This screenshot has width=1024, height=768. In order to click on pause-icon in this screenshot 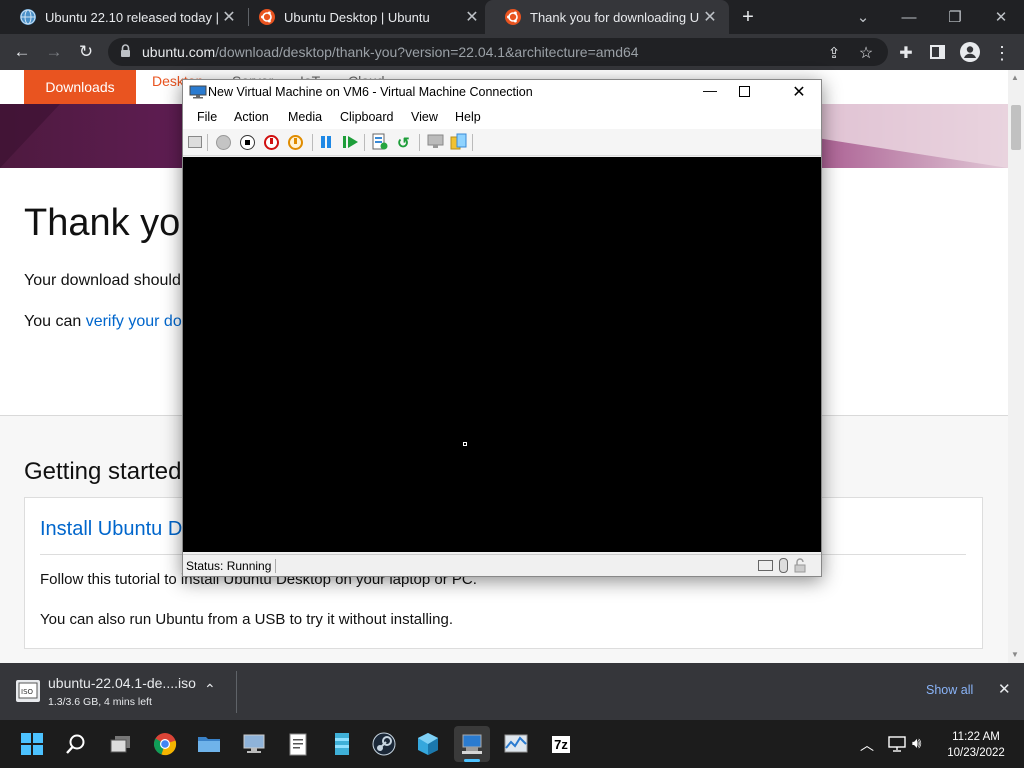, I will do `click(326, 142)`.